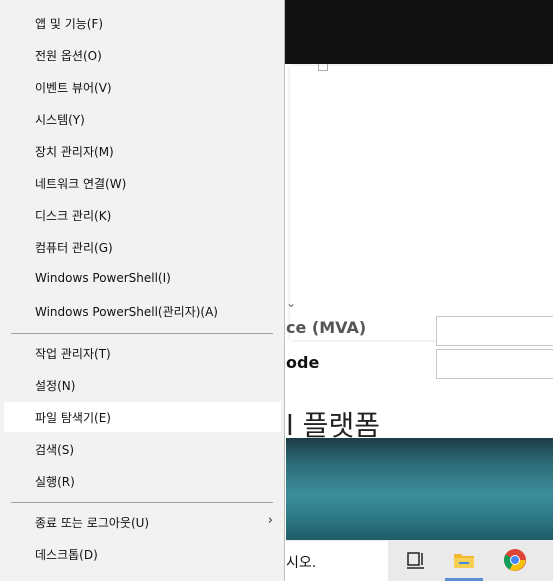 This screenshot has height=581, width=553. What do you see at coordinates (142, 119) in the screenshot?
I see `menu-item-system: 시스템(Y)` at bounding box center [142, 119].